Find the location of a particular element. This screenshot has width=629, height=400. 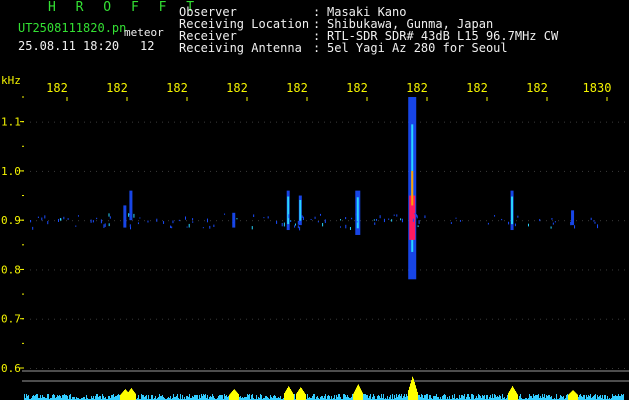

echo-core is located at coordinates (512, 210).